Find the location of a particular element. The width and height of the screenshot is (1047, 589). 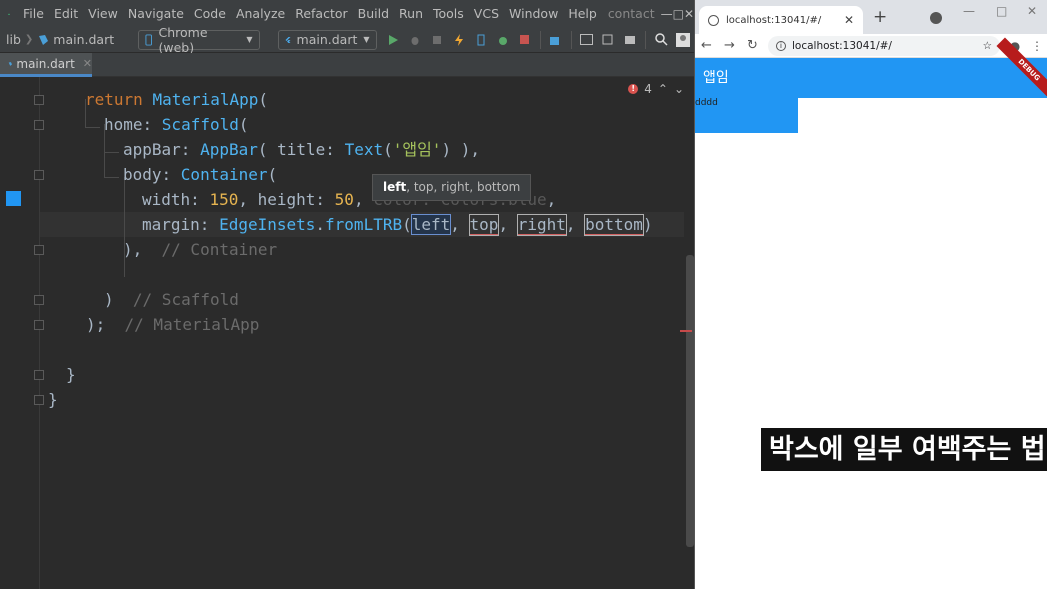

ide-maximize-icon: □ is located at coordinates (678, 14).